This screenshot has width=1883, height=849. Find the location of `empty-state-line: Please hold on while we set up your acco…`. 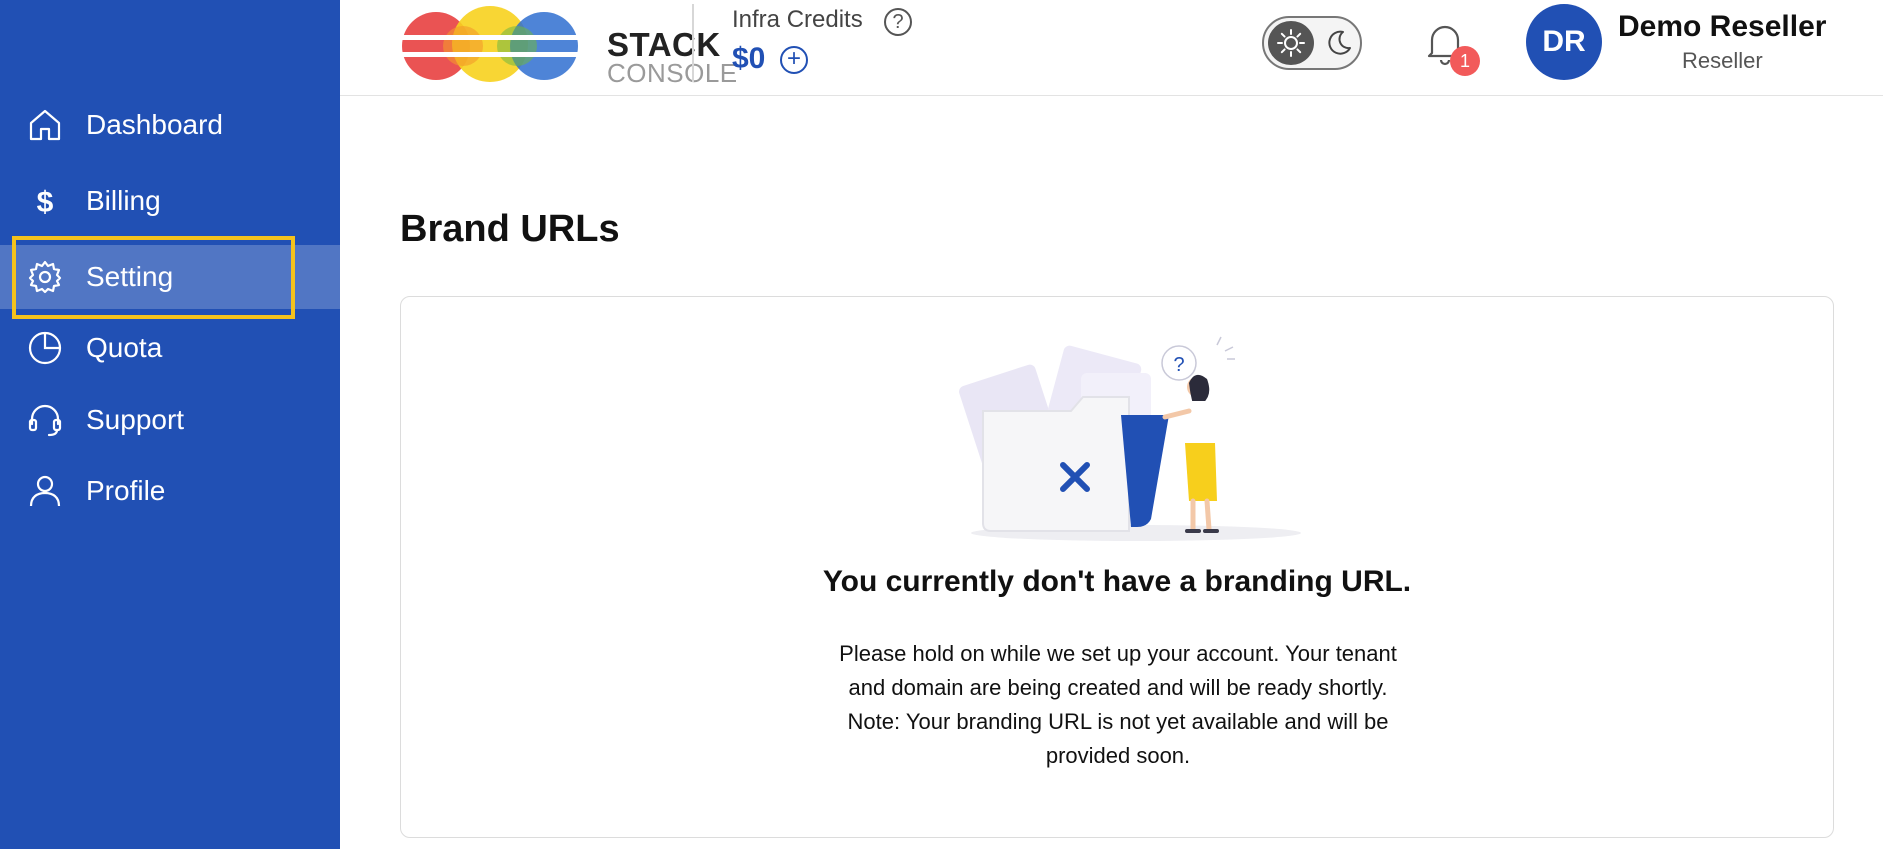

empty-state-line: Please hold on while we set up your acco… is located at coordinates (1118, 653).